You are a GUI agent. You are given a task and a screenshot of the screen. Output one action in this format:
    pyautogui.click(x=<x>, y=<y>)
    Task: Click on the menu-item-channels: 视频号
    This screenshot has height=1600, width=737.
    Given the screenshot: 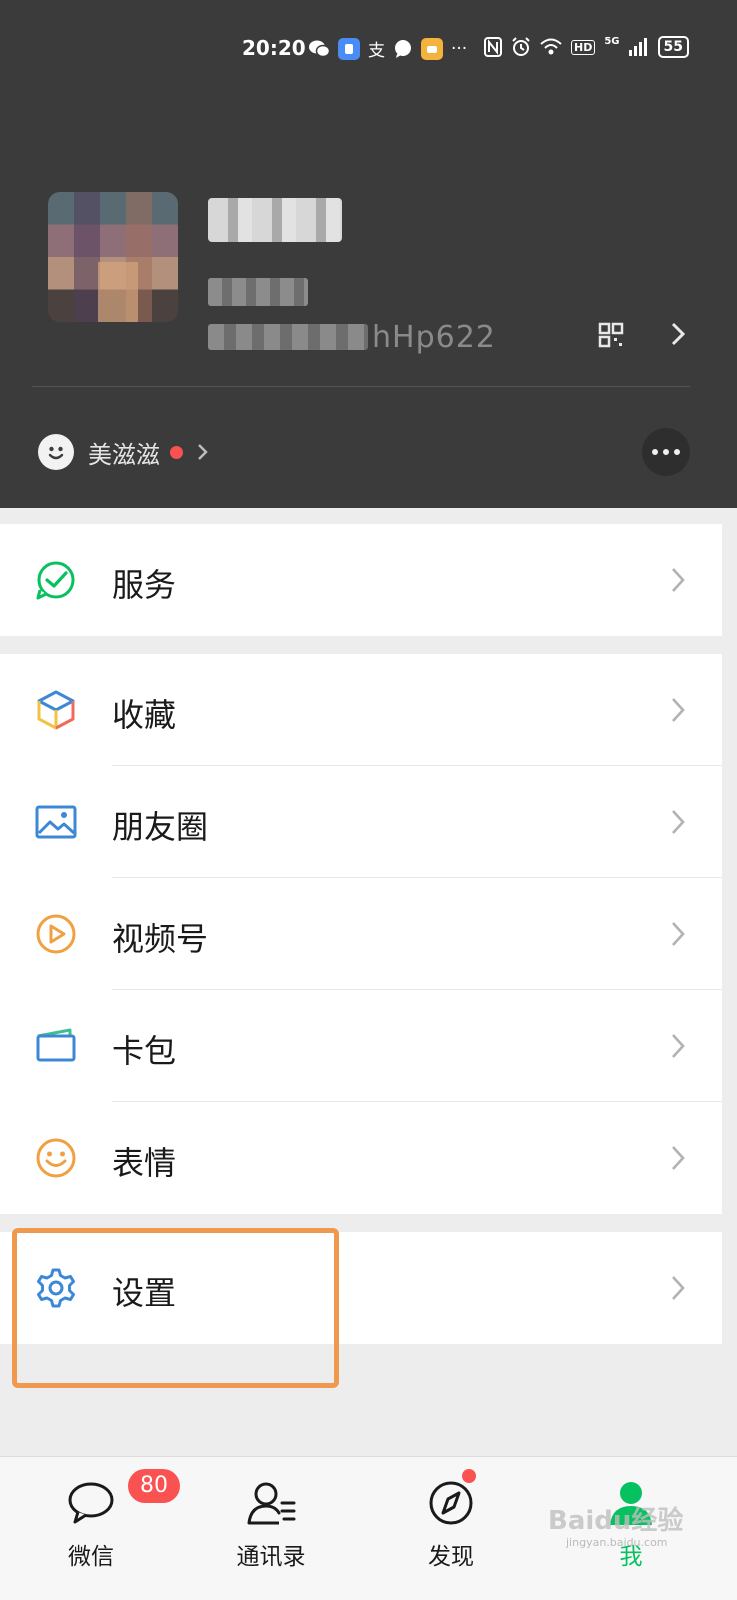 What is the action you would take?
    pyautogui.click(x=361, y=934)
    